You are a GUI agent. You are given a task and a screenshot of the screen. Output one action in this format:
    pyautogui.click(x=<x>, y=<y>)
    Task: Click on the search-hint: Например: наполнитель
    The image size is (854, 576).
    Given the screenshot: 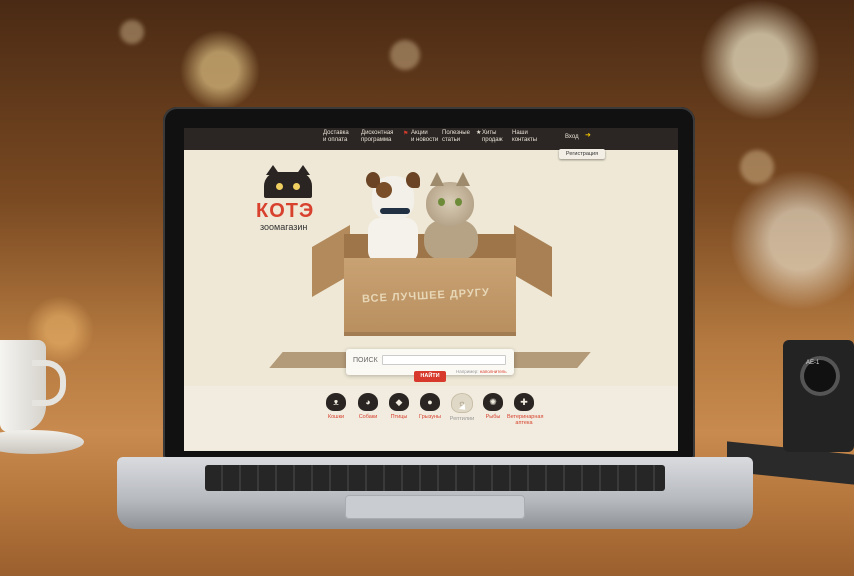 What is the action you would take?
    pyautogui.click(x=481, y=371)
    